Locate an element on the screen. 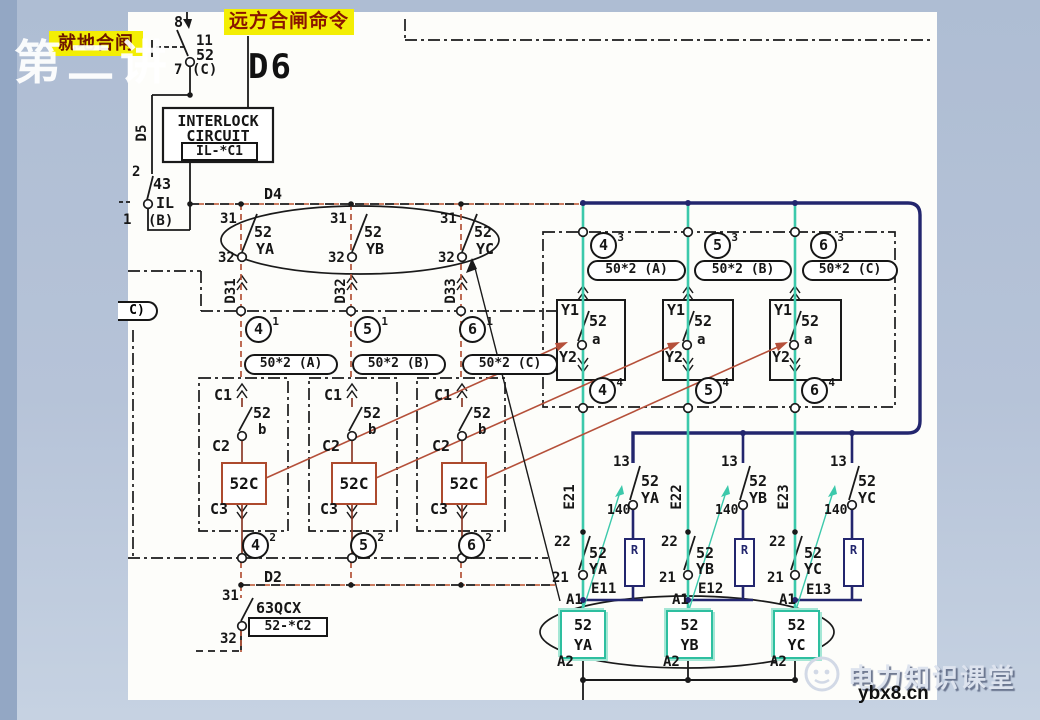 The height and width of the screenshot is (720, 1040). node-circle: 61 is located at coordinates (476, 329).